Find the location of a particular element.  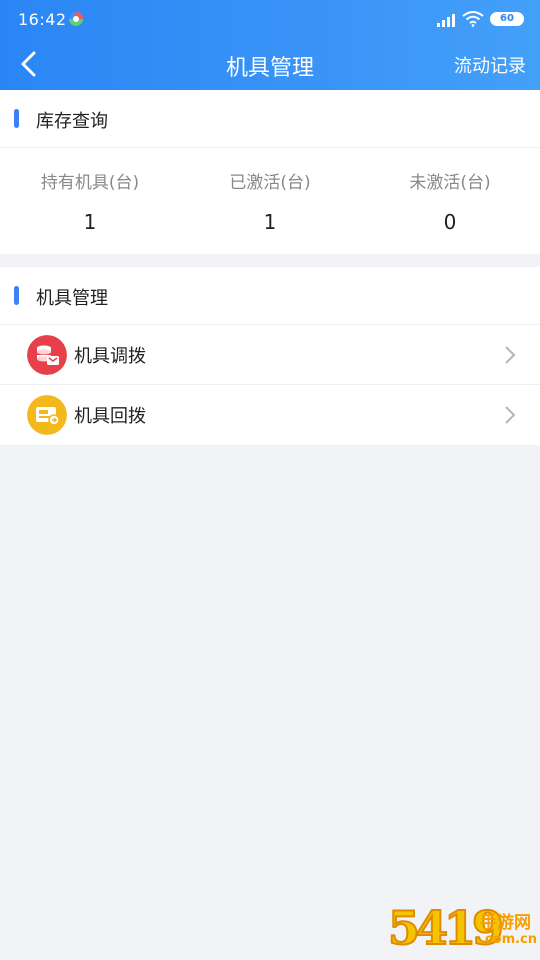

stat-inactive-label: 未激活(台) is located at coordinates (450, 183).